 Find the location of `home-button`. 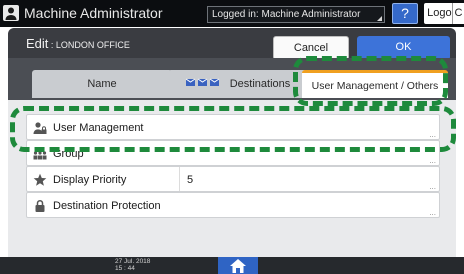

home-button is located at coordinates (238, 265).